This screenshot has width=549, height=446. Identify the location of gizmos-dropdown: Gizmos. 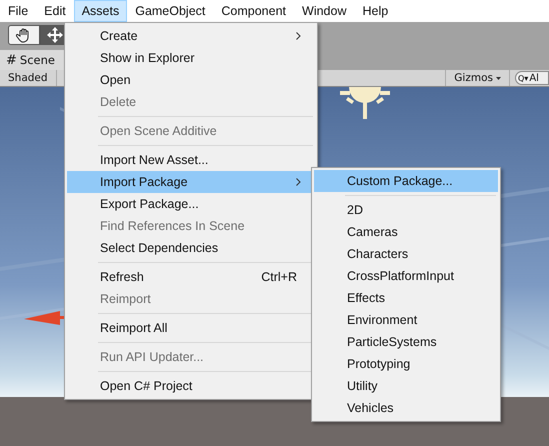
(477, 78).